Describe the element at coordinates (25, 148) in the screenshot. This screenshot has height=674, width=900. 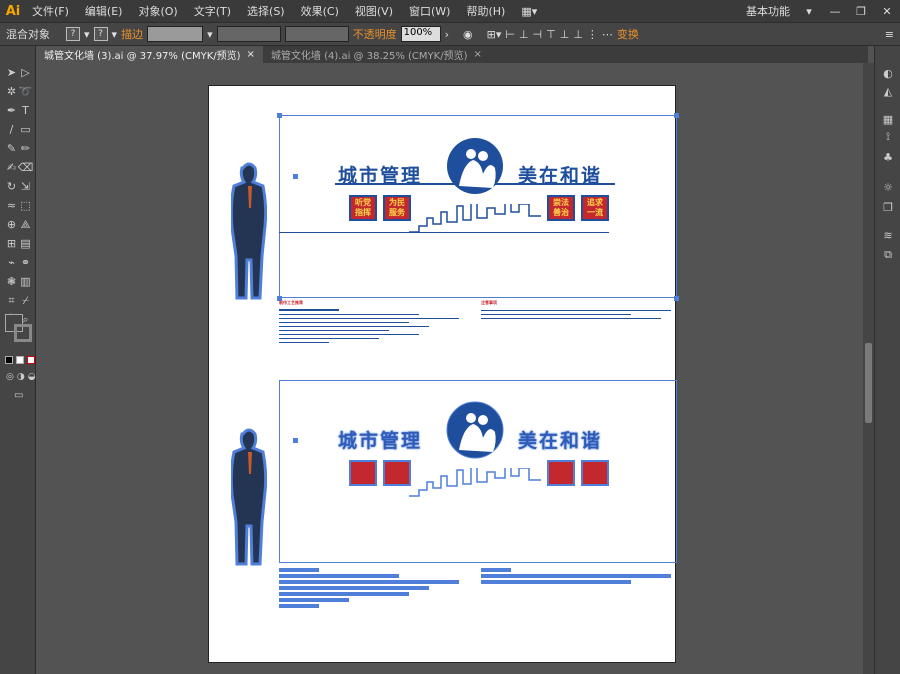
I see `pencil-tool-icon: ✏` at that location.